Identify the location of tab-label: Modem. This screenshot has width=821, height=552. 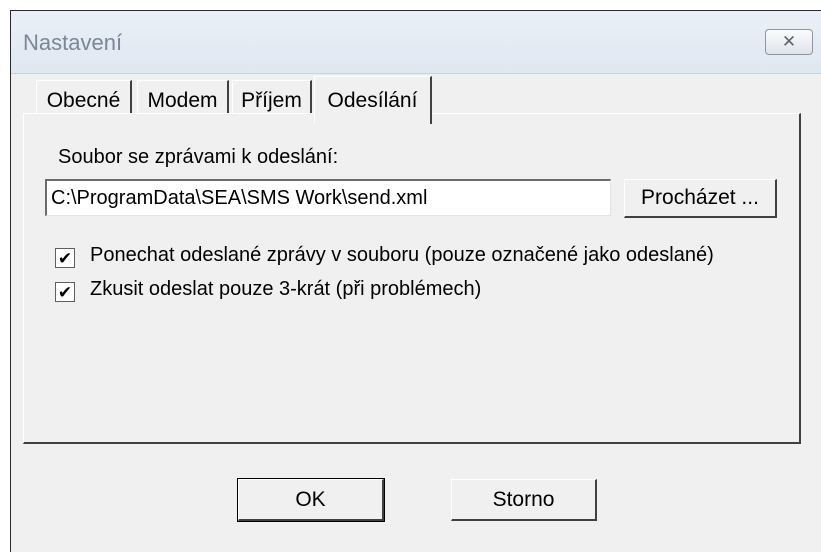
(182, 100).